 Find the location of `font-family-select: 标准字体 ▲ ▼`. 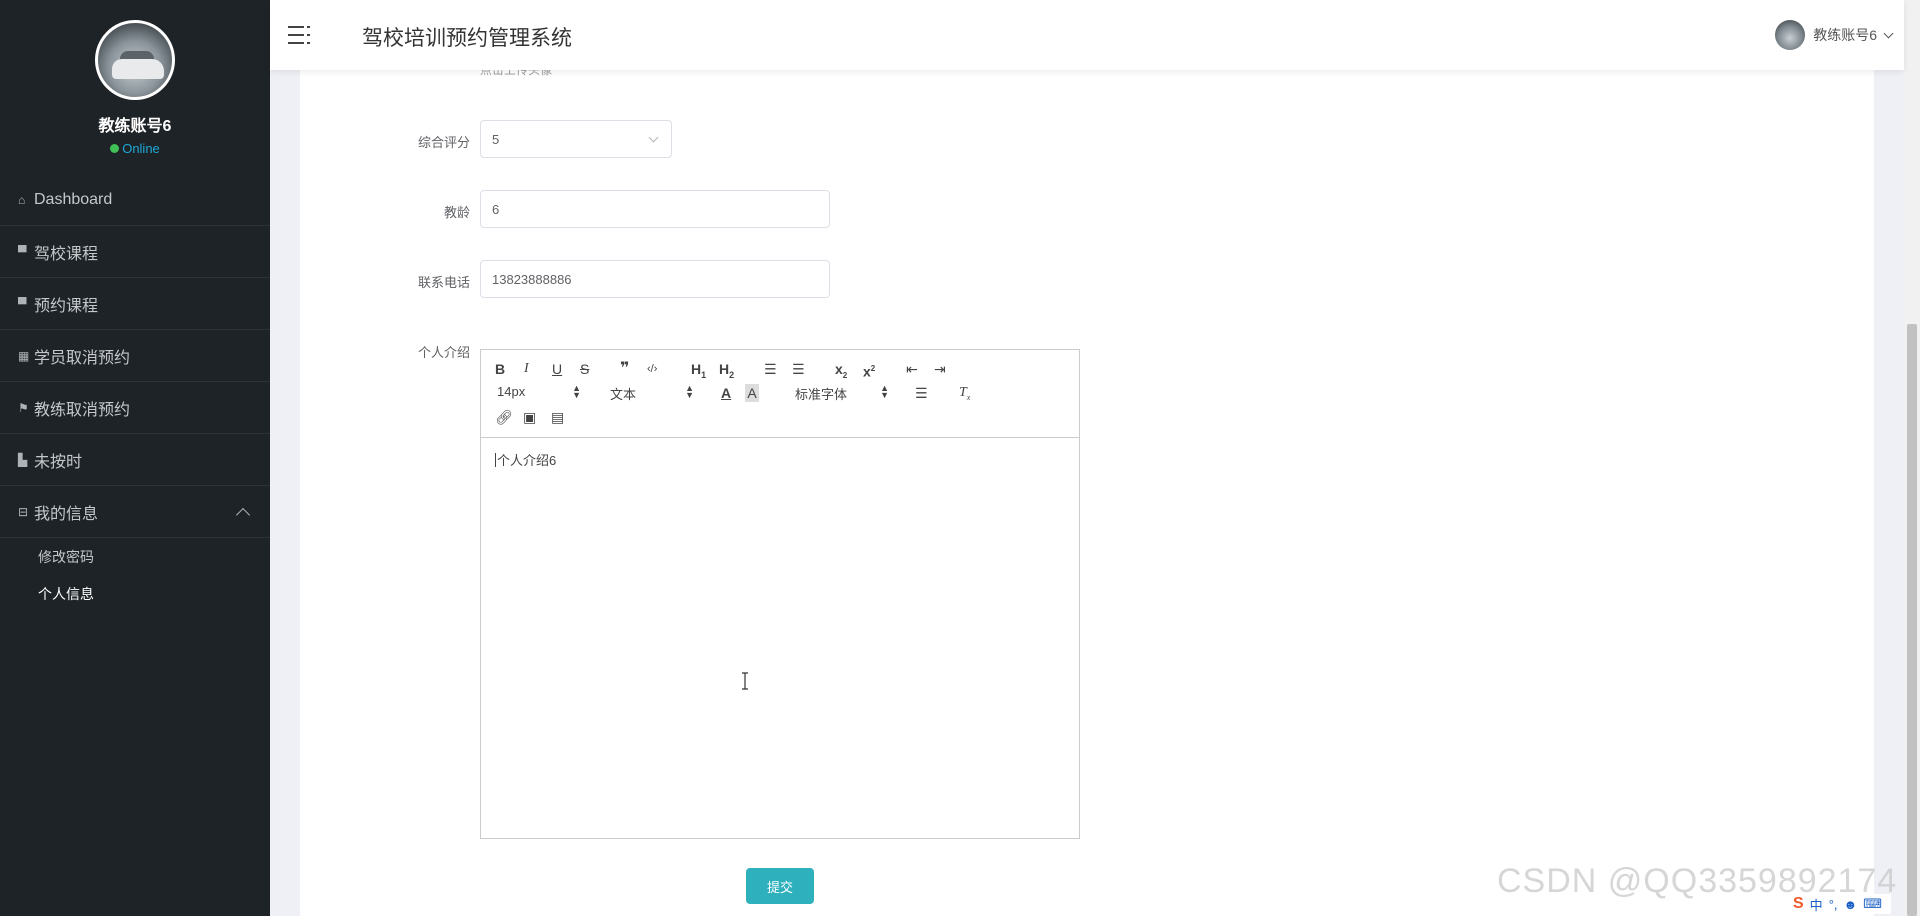

font-family-select: 标准字体 ▲ ▼ is located at coordinates (842, 393).